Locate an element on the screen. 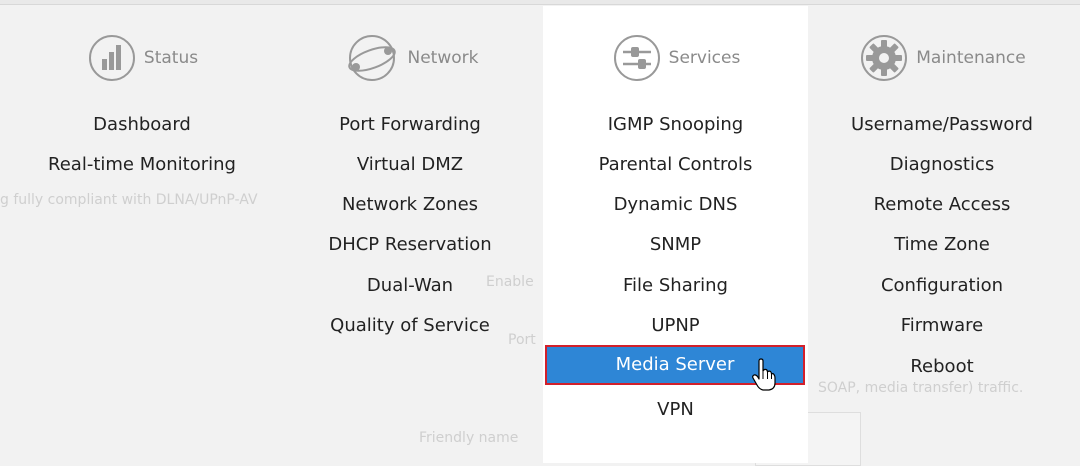  menu-item-snmp: SNMP is located at coordinates (675, 245).